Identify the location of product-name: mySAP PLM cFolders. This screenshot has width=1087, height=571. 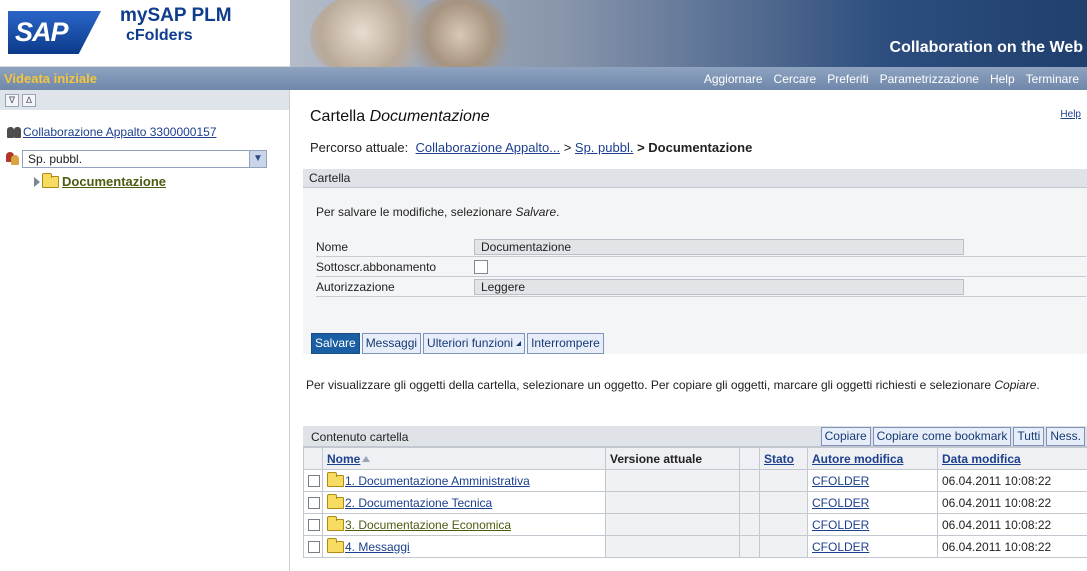
(176, 26).